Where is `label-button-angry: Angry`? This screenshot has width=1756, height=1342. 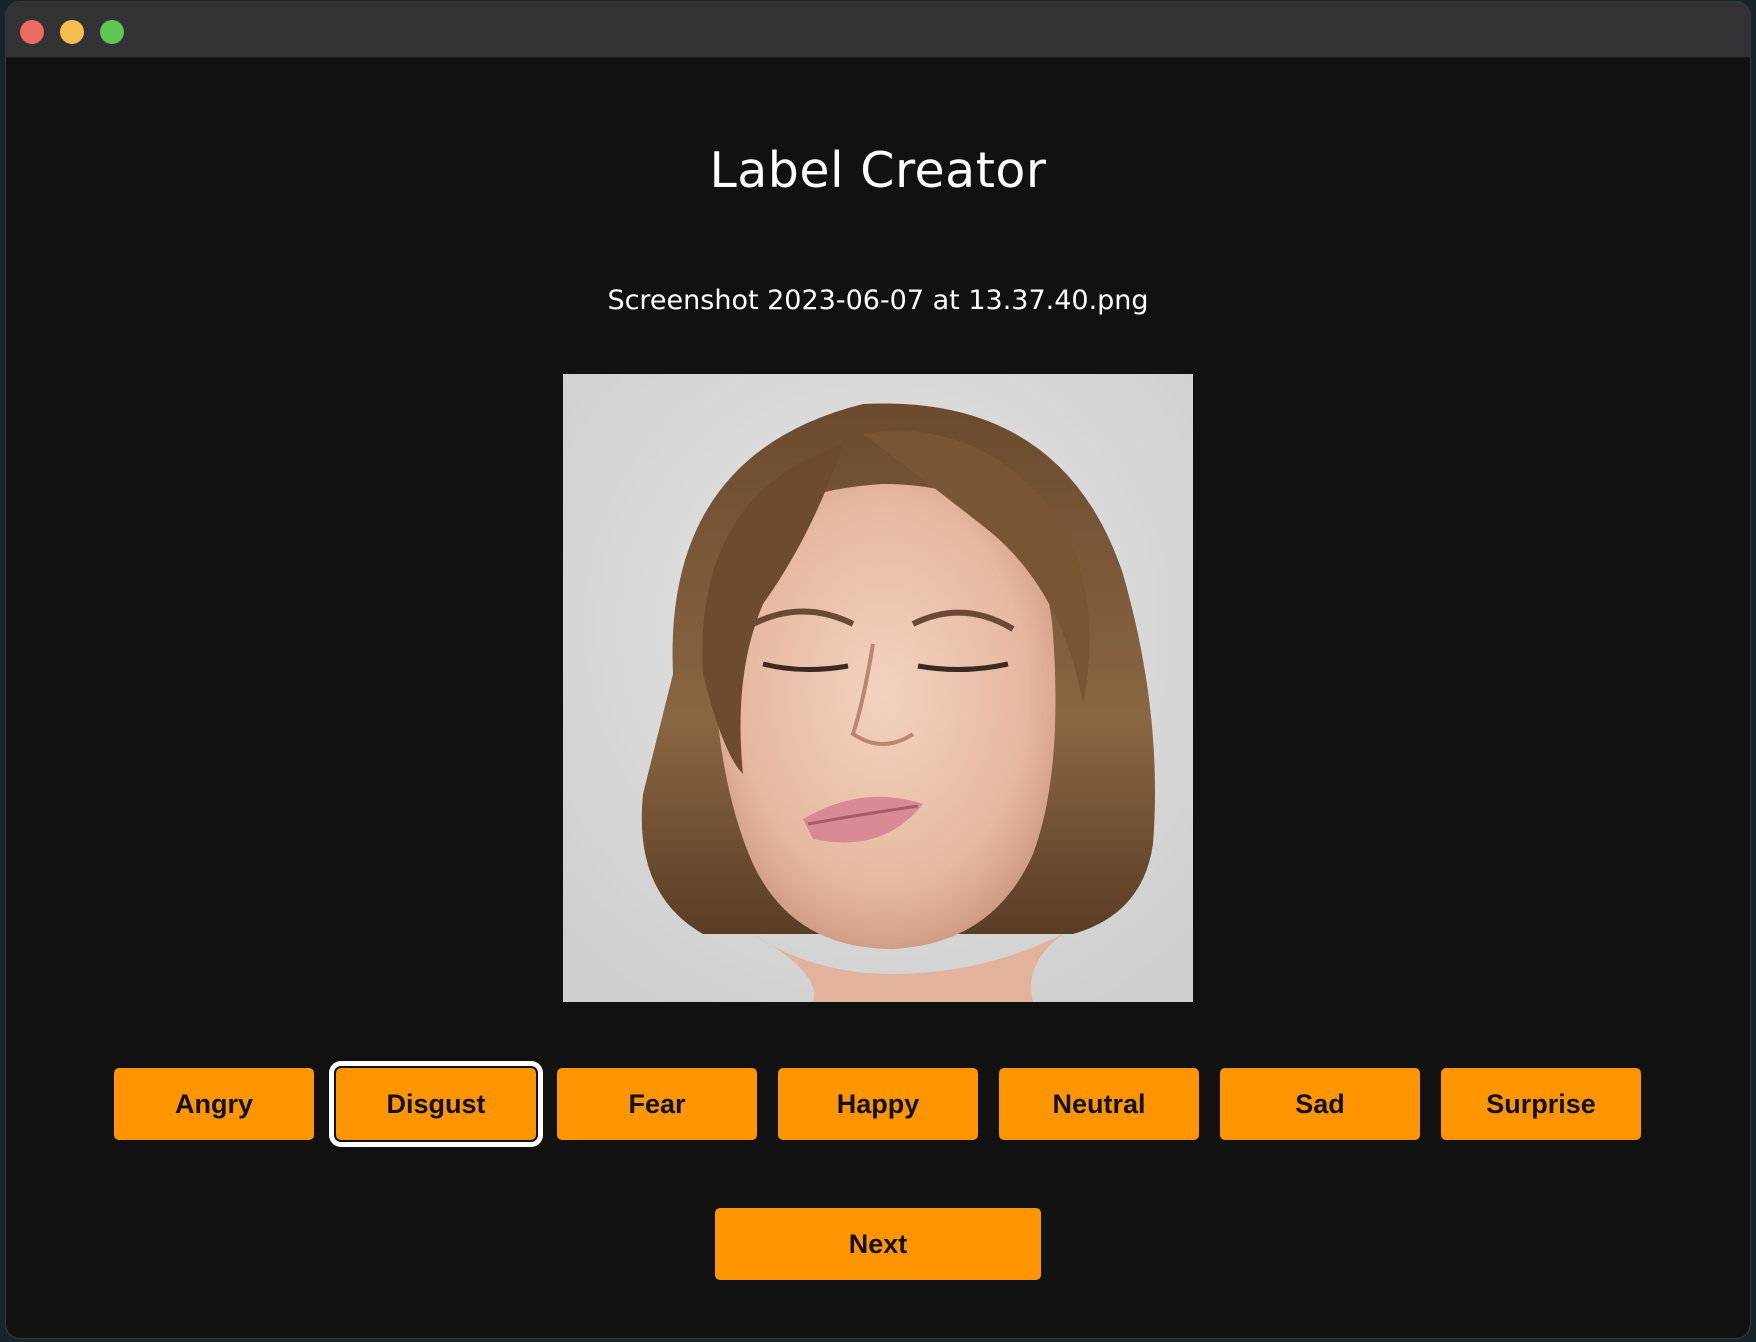 label-button-angry: Angry is located at coordinates (214, 1104).